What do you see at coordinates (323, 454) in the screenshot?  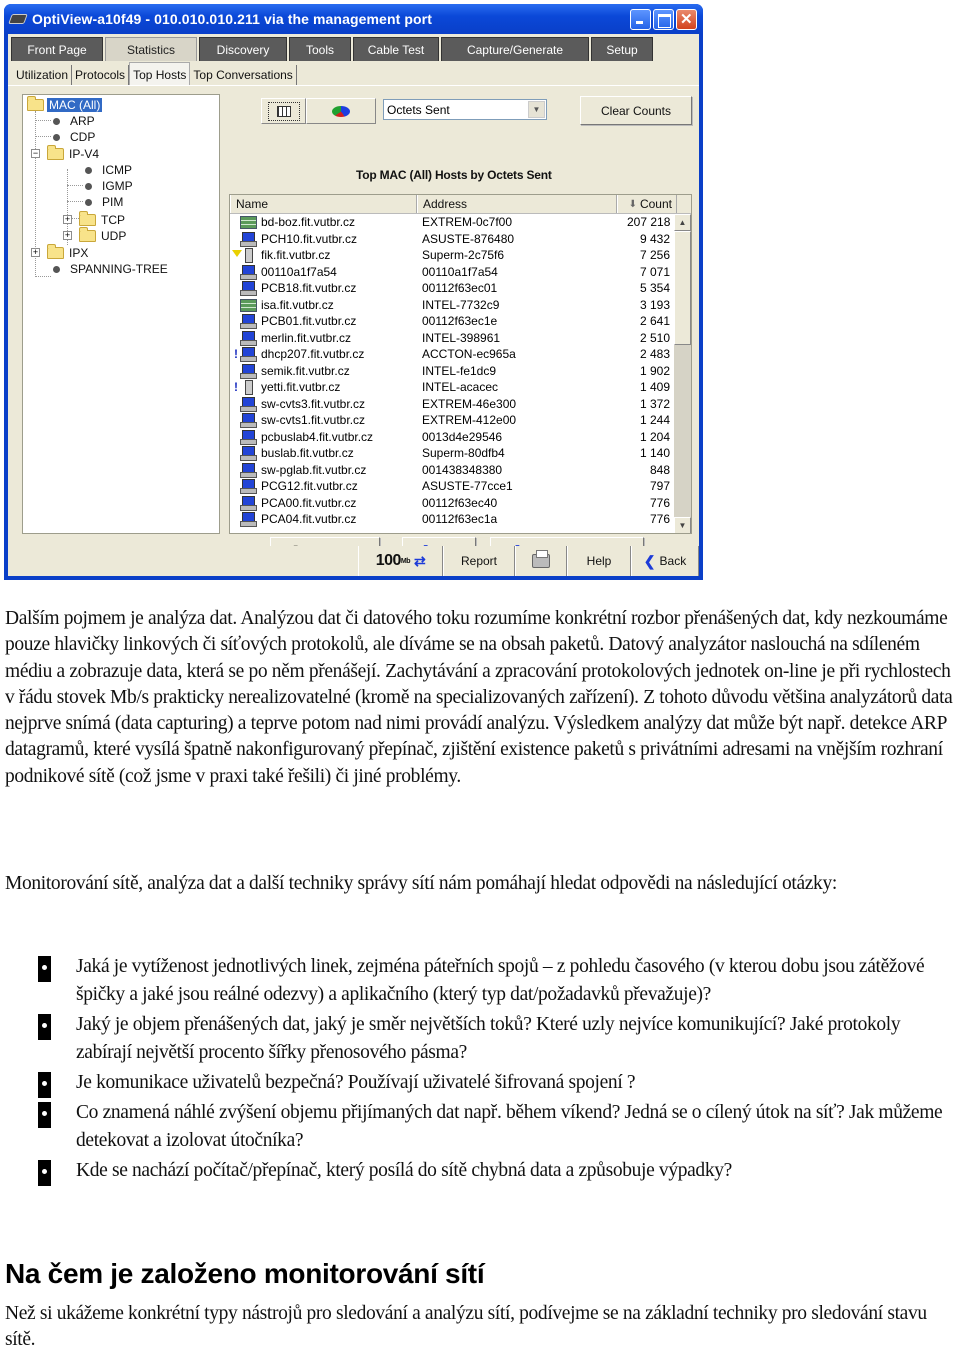 I see `cell-name: buslab.fit.vutbr.cz` at bounding box center [323, 454].